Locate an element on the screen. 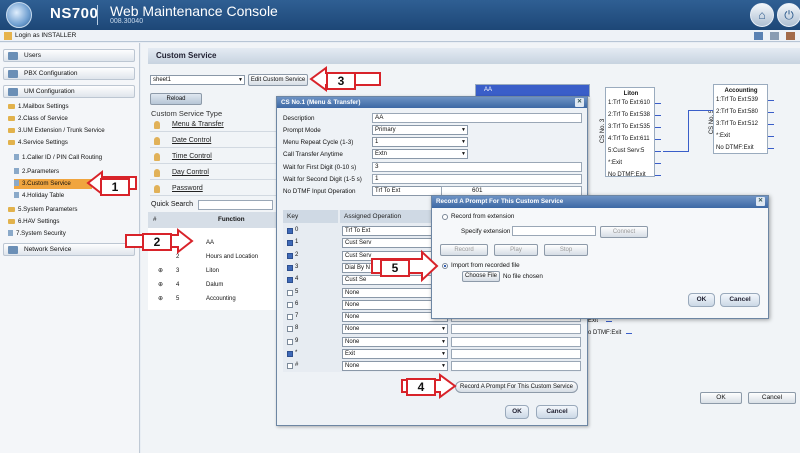 Image resolution: width=800 pixels, height=453 pixels. callout-5: 5 is located at coordinates (395, 268).